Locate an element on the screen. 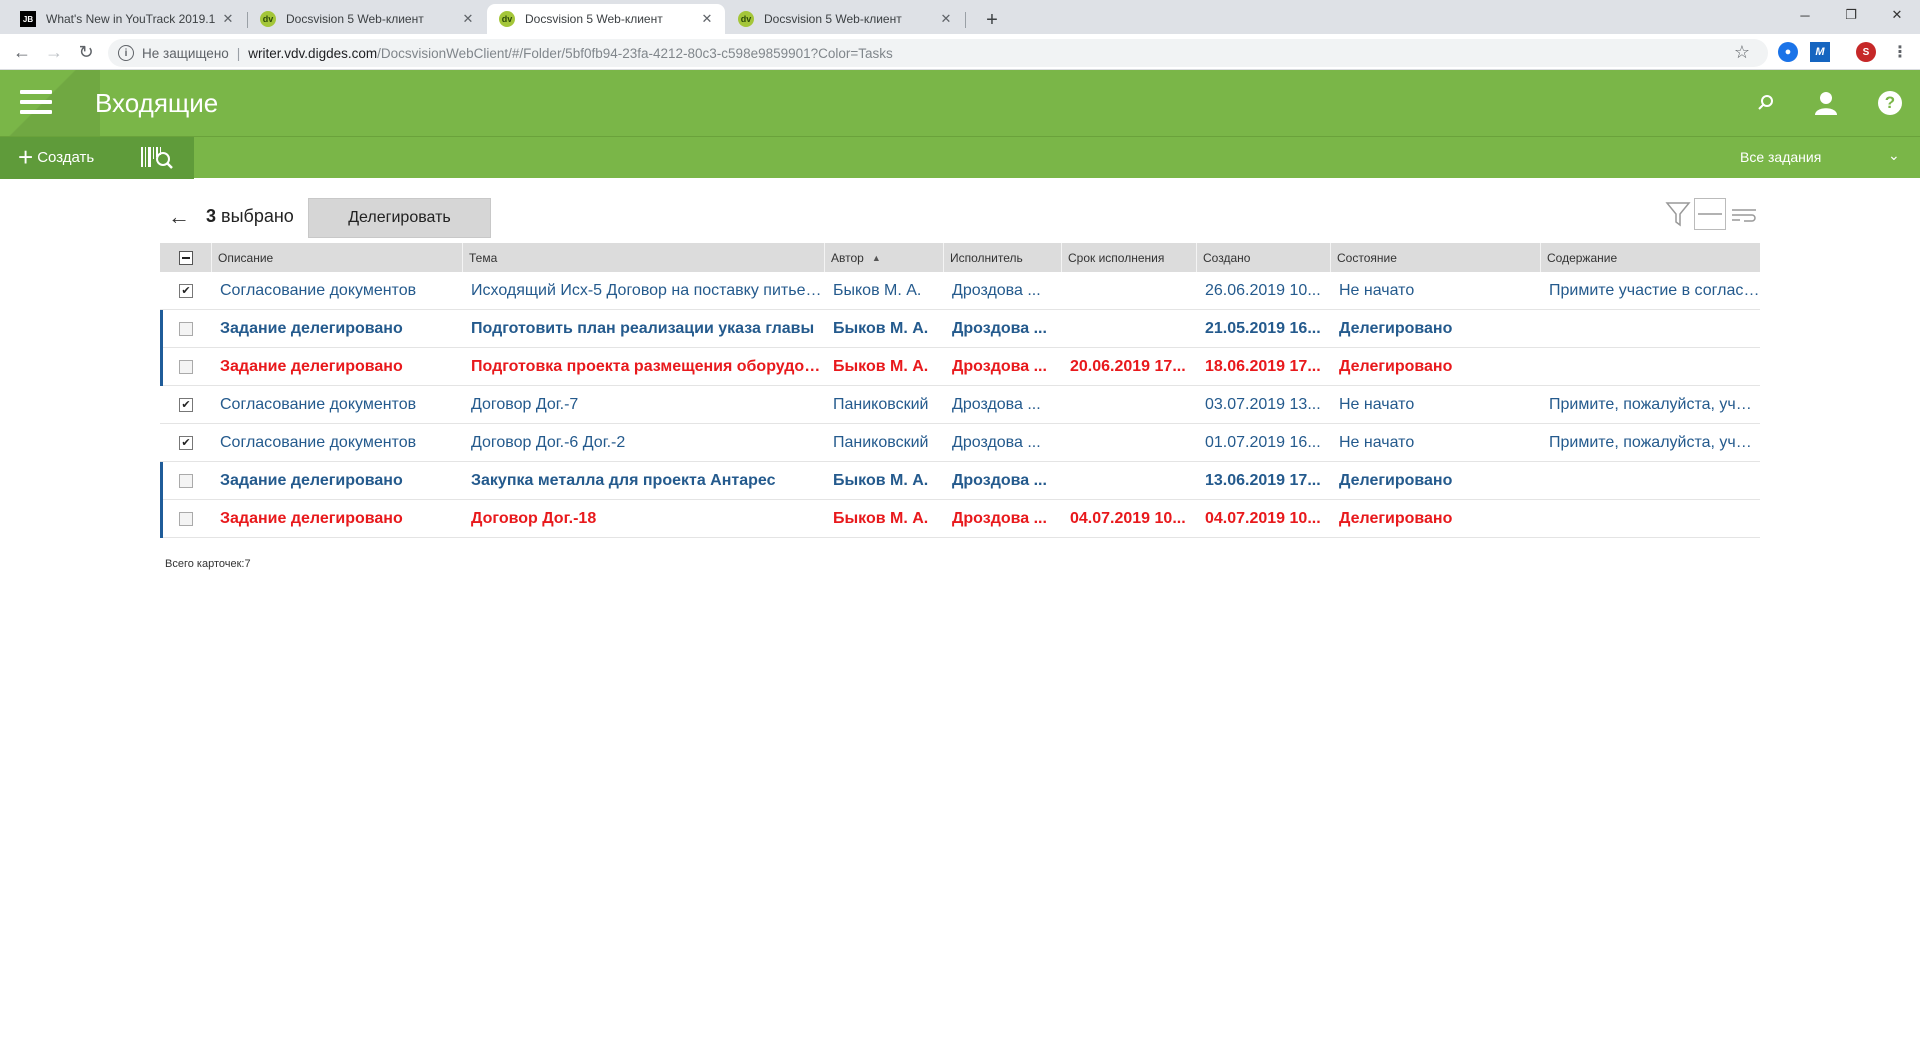  filter-icon is located at coordinates (1678, 214).